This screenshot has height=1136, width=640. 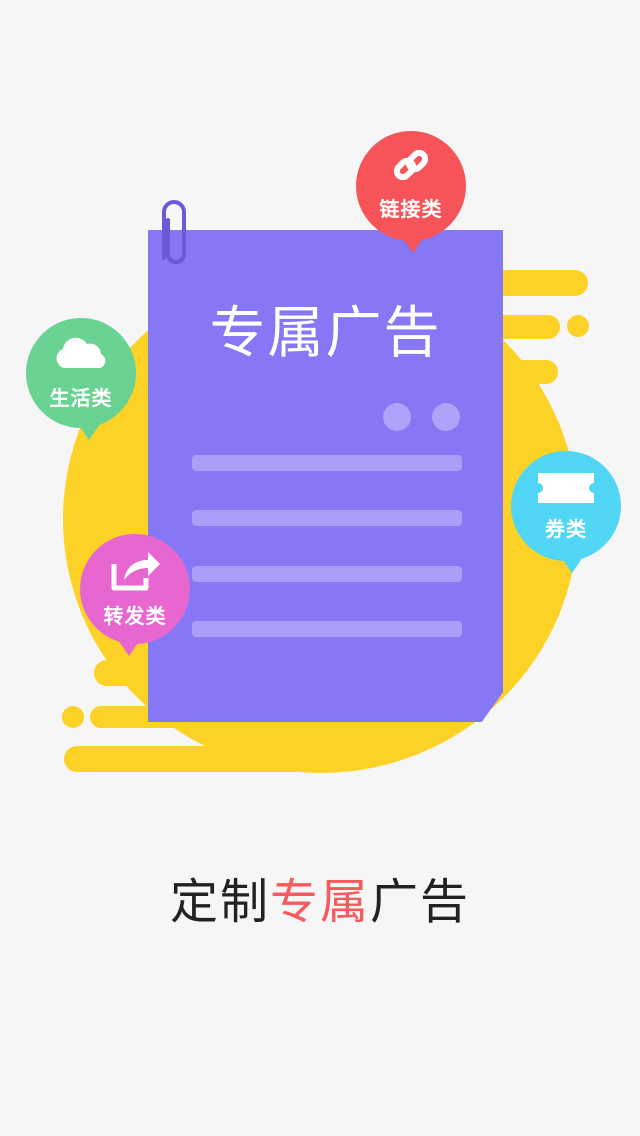 I want to click on life-category-label: 生活类, so click(x=81, y=398).